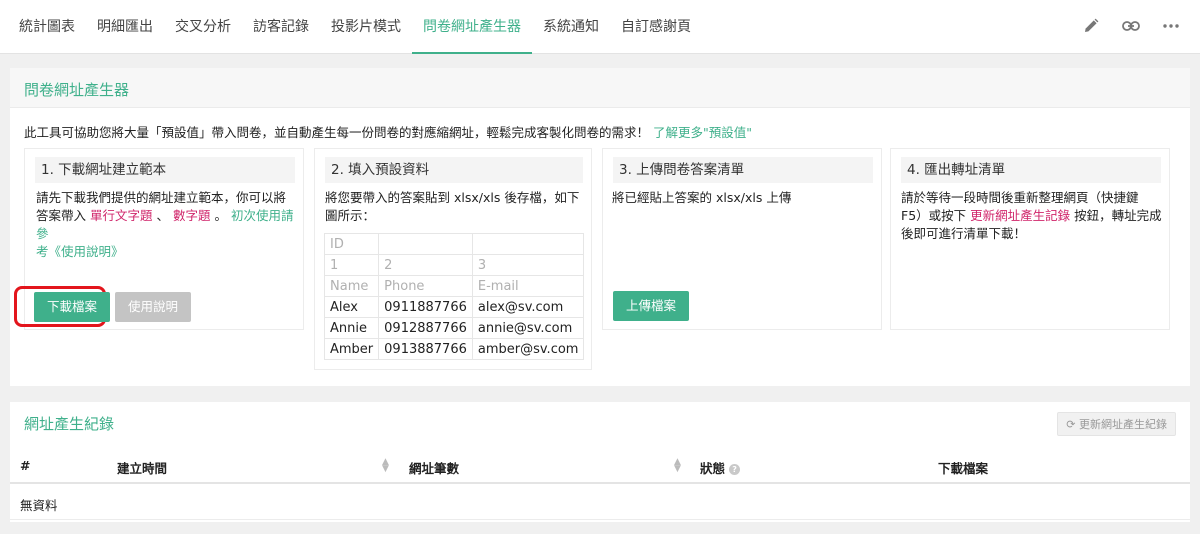  Describe the element at coordinates (77, 90) in the screenshot. I see `panel-title: 問卷網址產生器` at that location.